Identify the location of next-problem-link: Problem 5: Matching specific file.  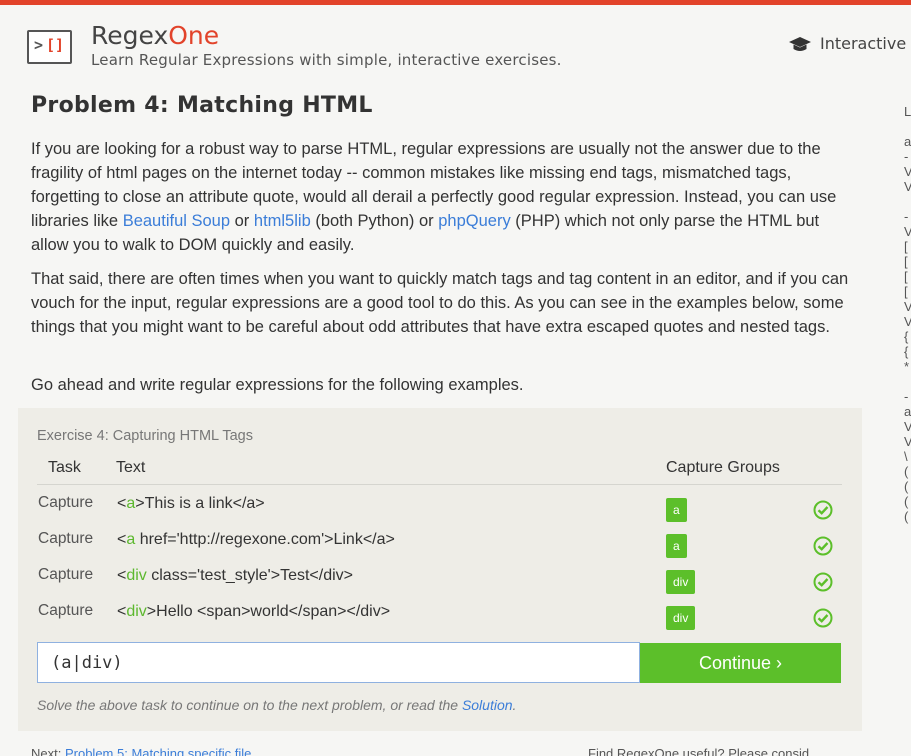
(158, 751).